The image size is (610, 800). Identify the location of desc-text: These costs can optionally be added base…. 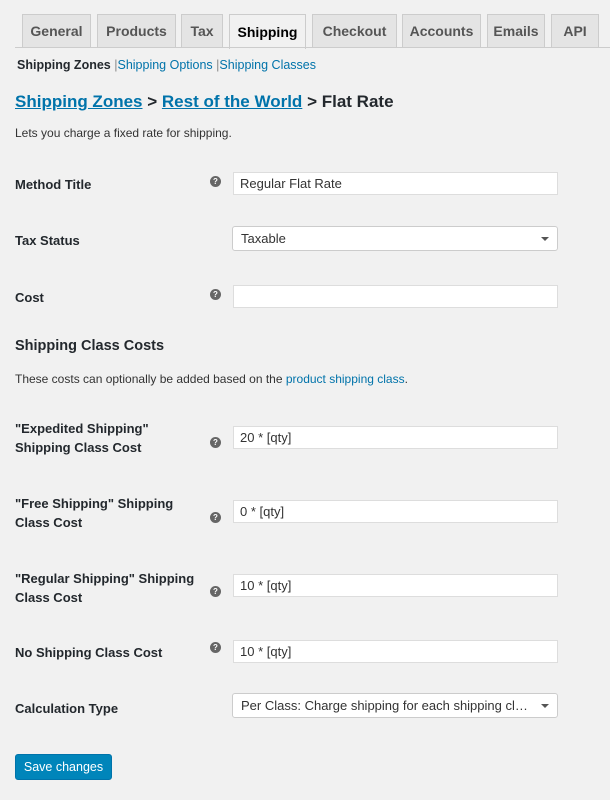
(150, 379).